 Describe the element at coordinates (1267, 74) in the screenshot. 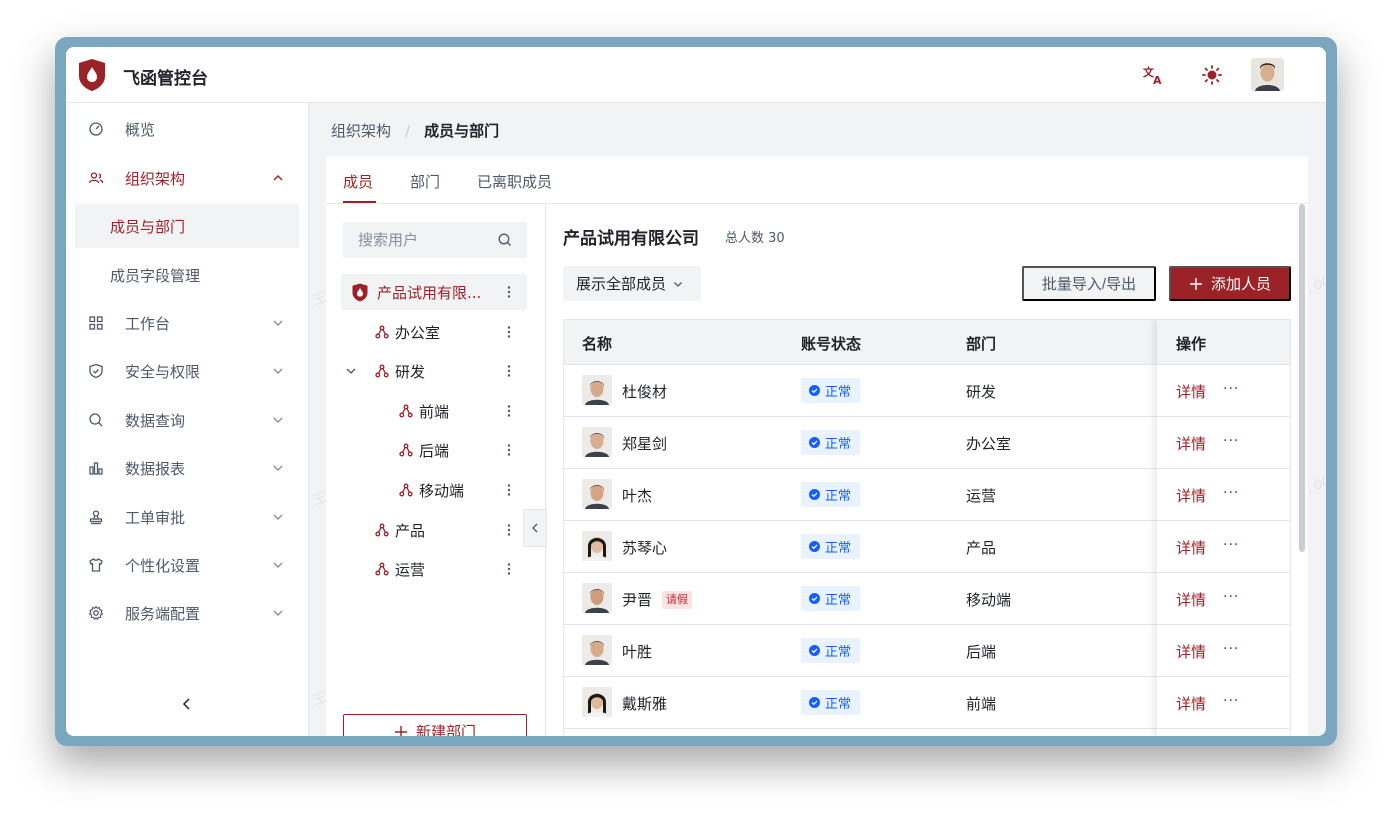

I see `user-avatar` at that location.